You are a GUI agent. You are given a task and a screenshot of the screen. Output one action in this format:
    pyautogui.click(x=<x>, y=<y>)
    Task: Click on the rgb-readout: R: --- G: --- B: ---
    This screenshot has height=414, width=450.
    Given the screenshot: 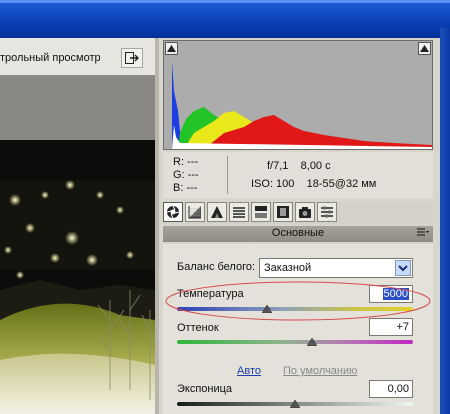 What is the action you would take?
    pyautogui.click(x=186, y=175)
    